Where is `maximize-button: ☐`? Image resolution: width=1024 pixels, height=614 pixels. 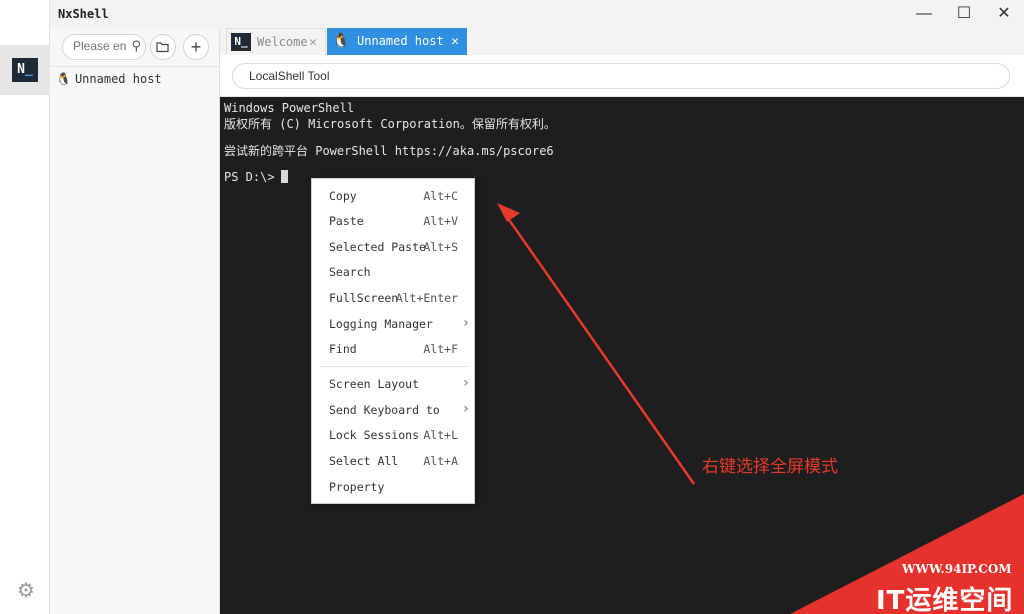 maximize-button: ☐ is located at coordinates (964, 14).